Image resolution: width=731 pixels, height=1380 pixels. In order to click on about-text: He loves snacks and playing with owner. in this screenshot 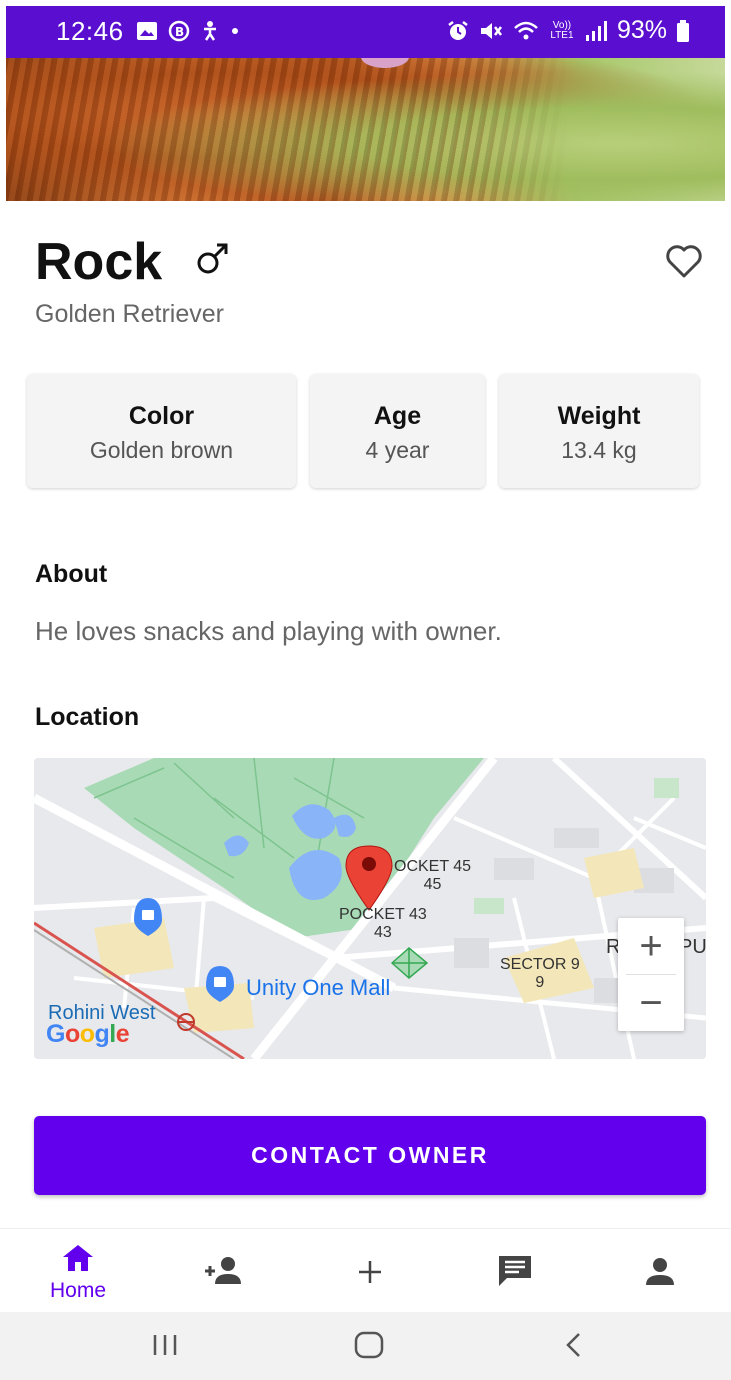, I will do `click(268, 631)`.